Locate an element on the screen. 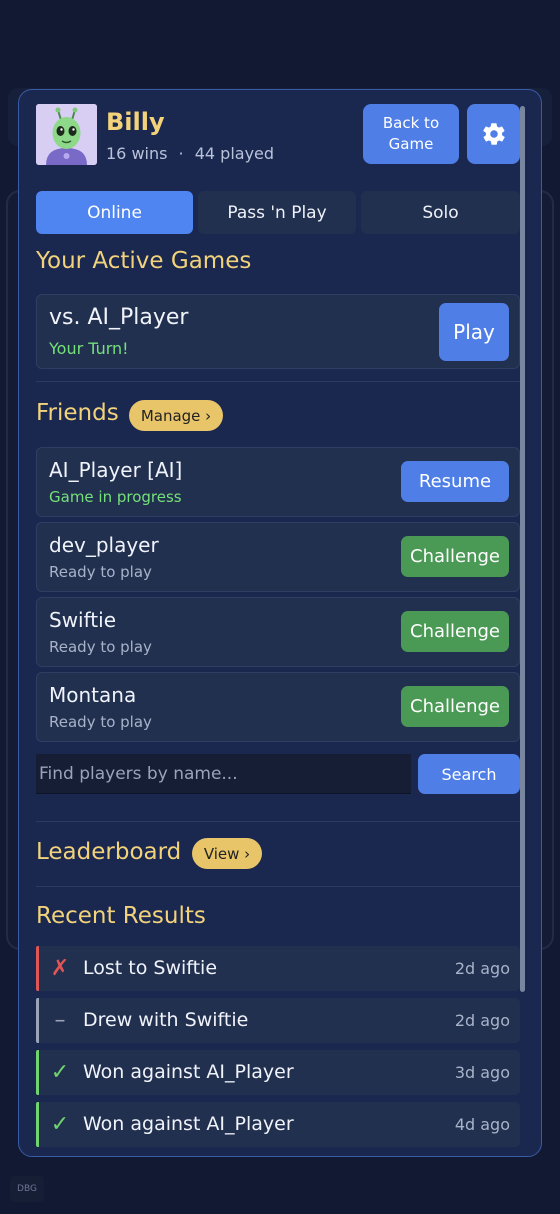 This screenshot has height=1214, width=560. active-game-status: Your Turn! is located at coordinates (89, 348).